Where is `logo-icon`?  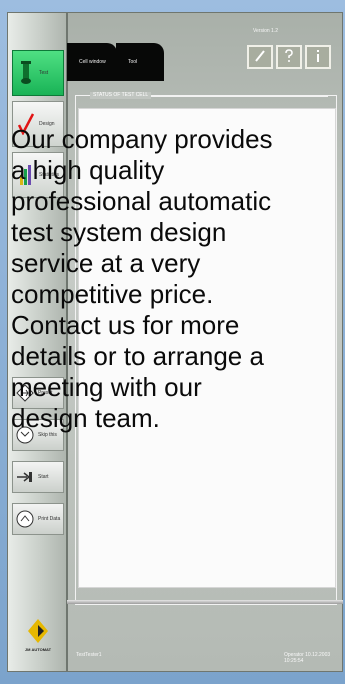 logo-icon is located at coordinates (38, 630).